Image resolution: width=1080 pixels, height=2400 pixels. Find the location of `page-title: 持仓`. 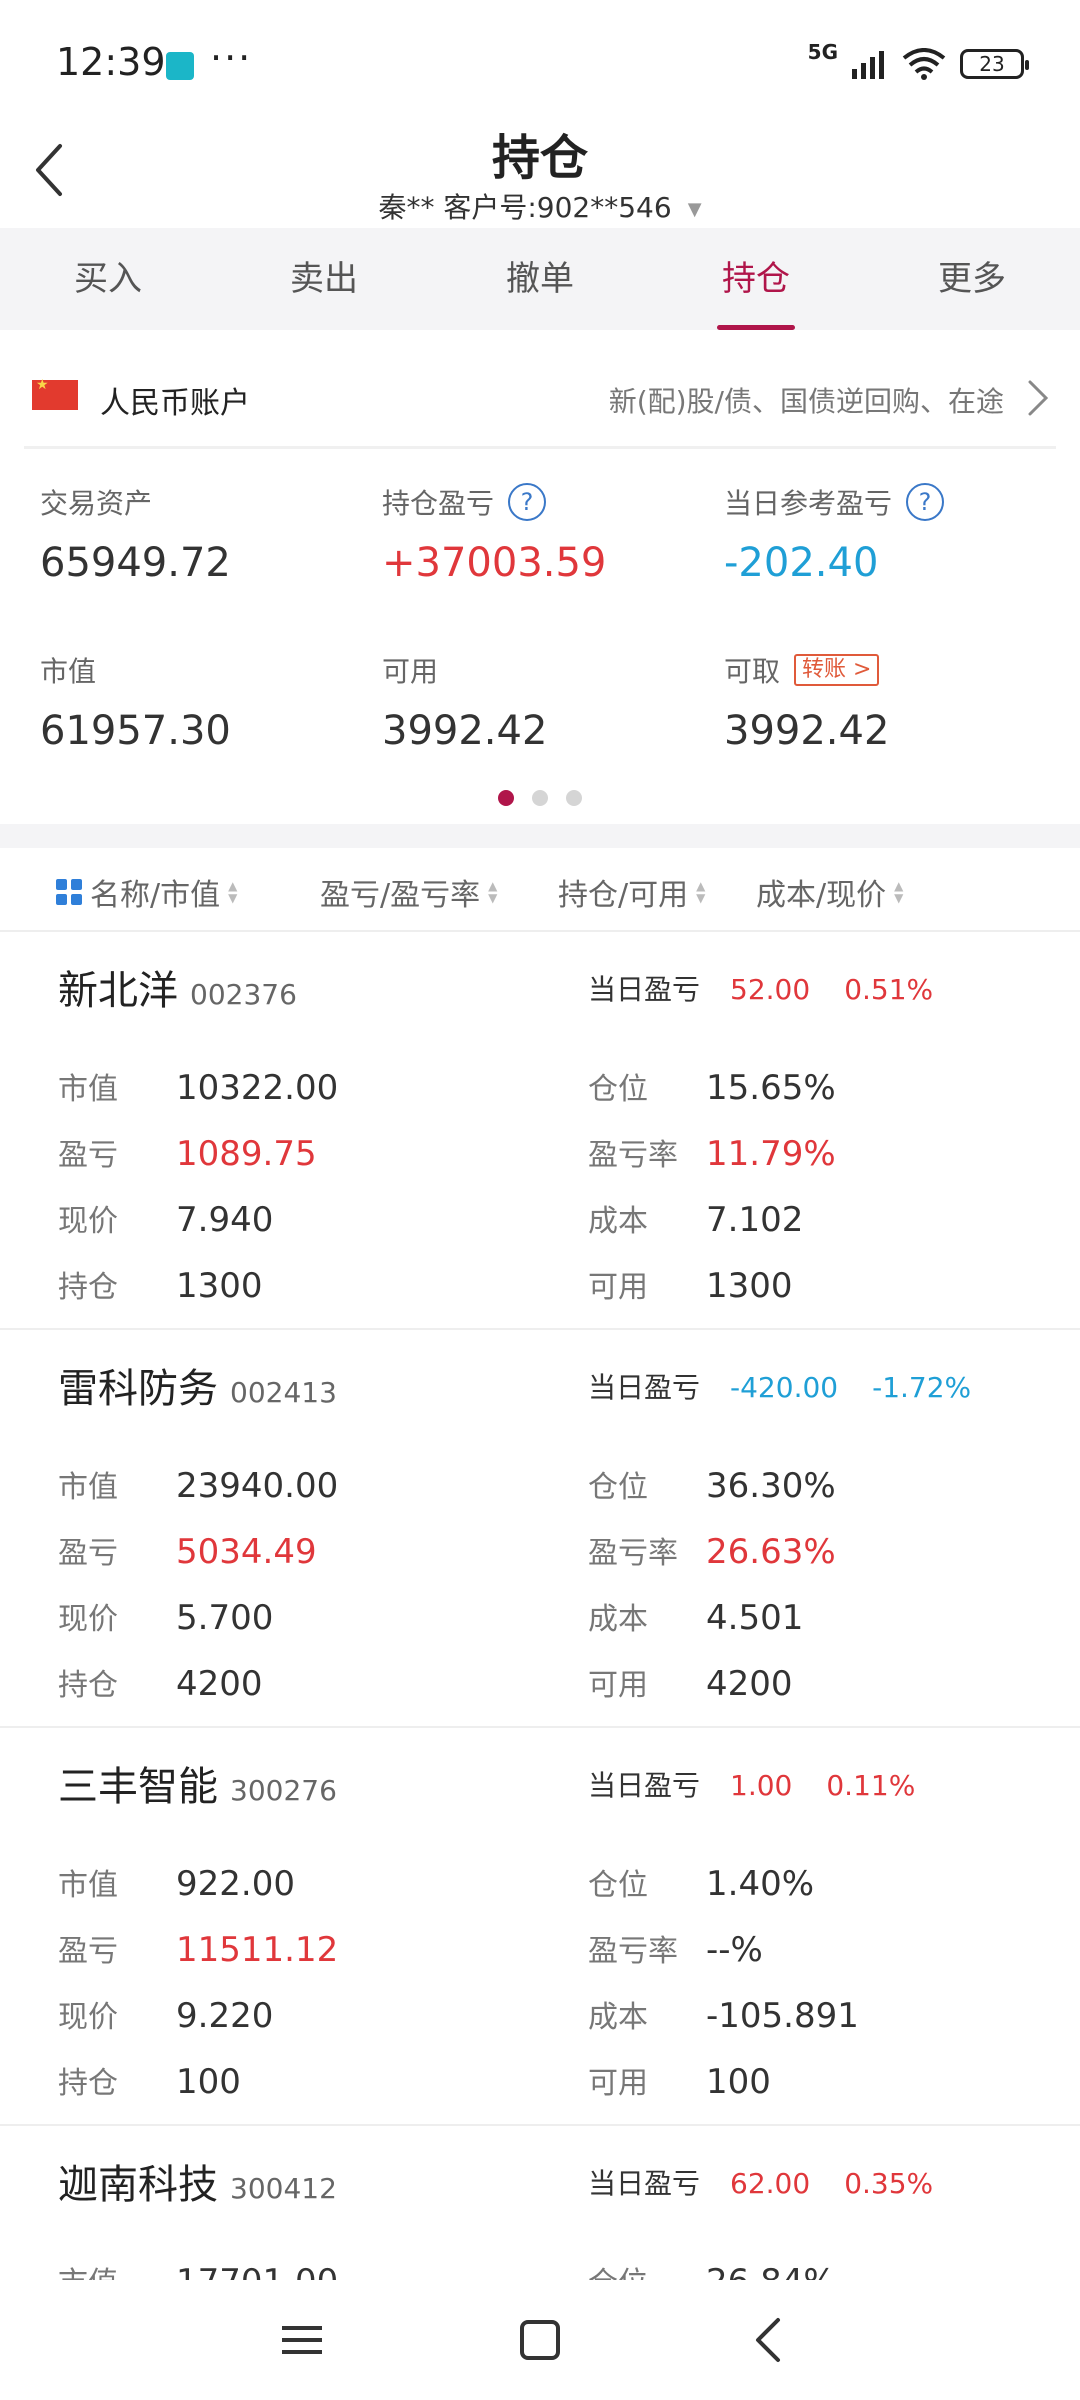

page-title: 持仓 is located at coordinates (539, 158).